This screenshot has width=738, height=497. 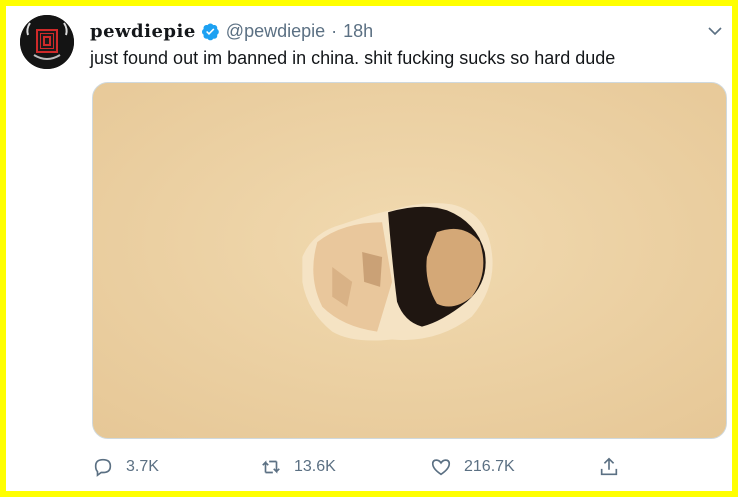 I want to click on share-icon, so click(x=609, y=466).